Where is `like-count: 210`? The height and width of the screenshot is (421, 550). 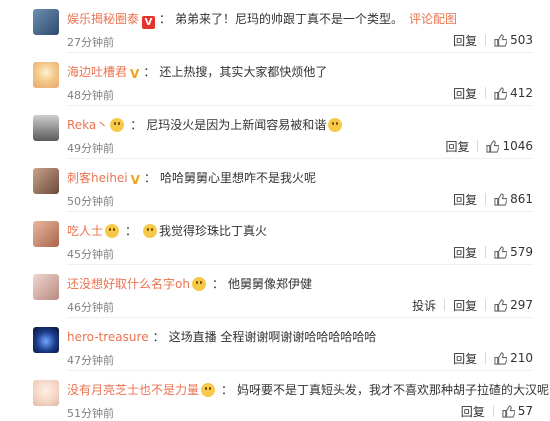 like-count: 210 is located at coordinates (521, 358).